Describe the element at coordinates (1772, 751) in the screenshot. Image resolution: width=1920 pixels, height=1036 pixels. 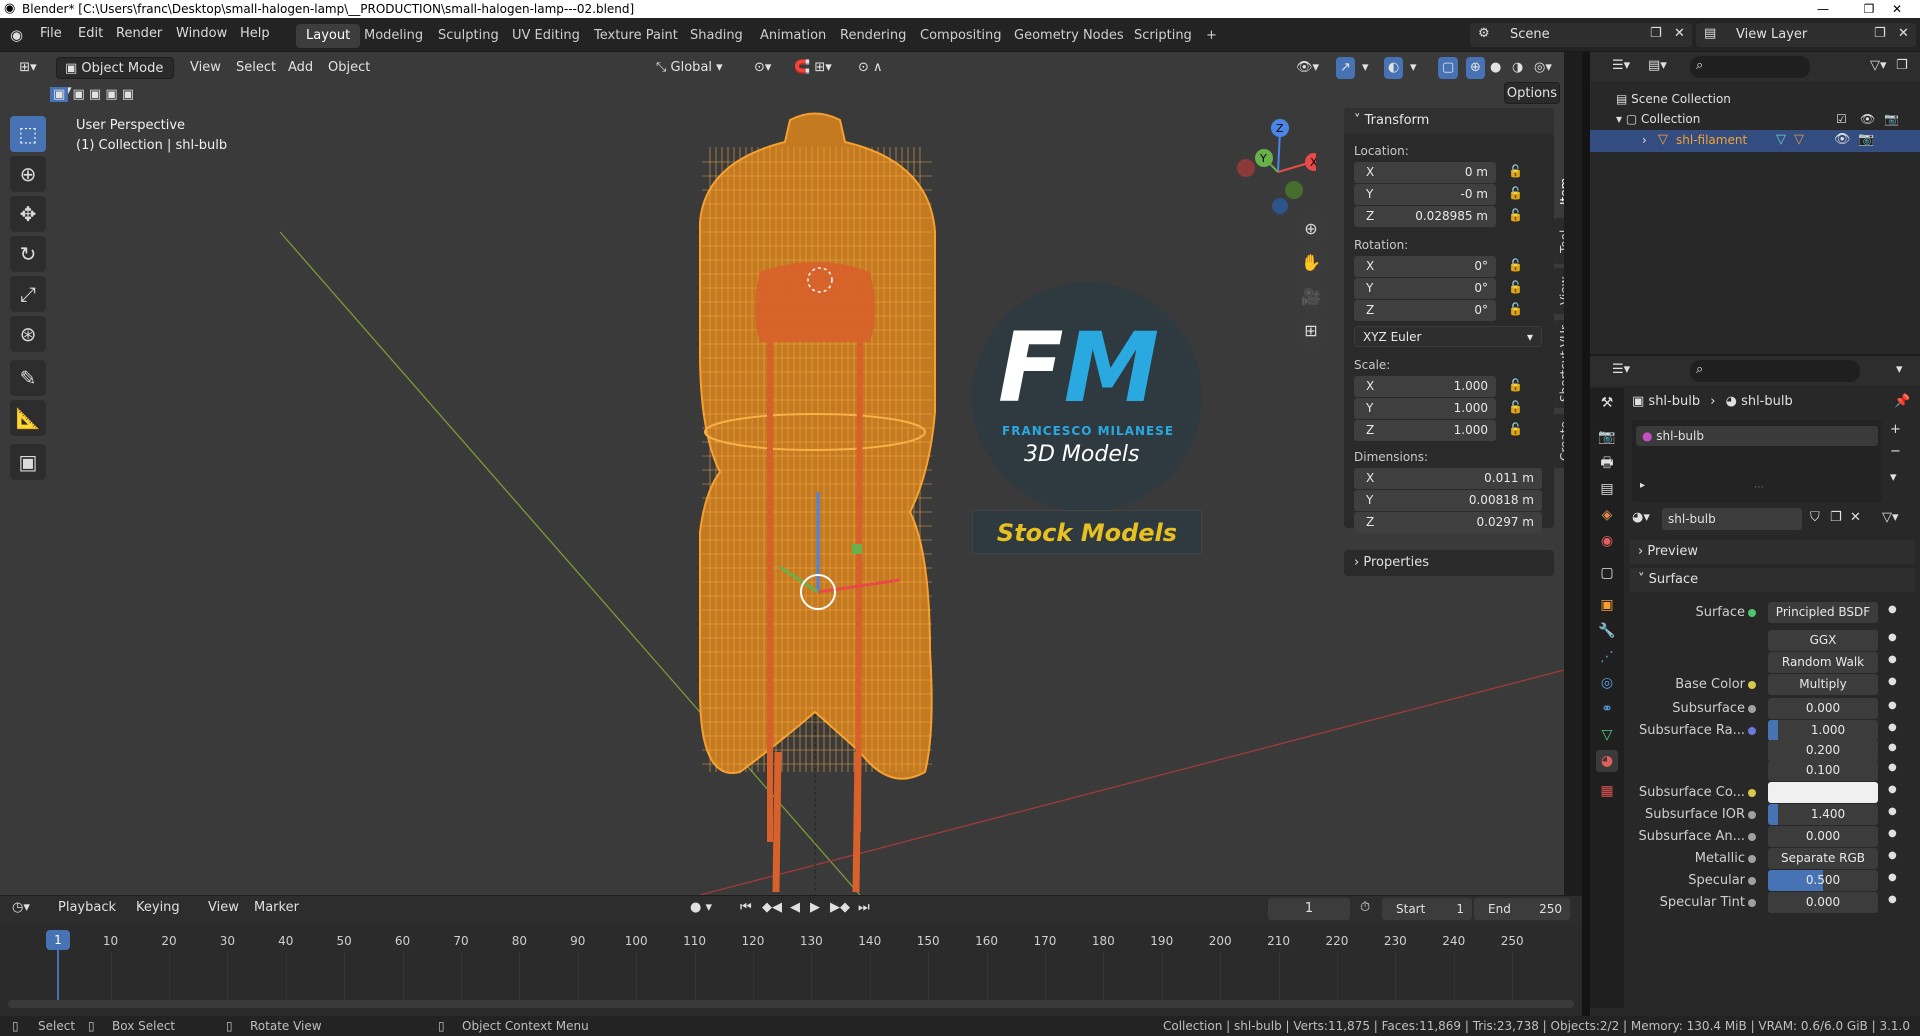
I see `property-row: 0.200 ●` at that location.